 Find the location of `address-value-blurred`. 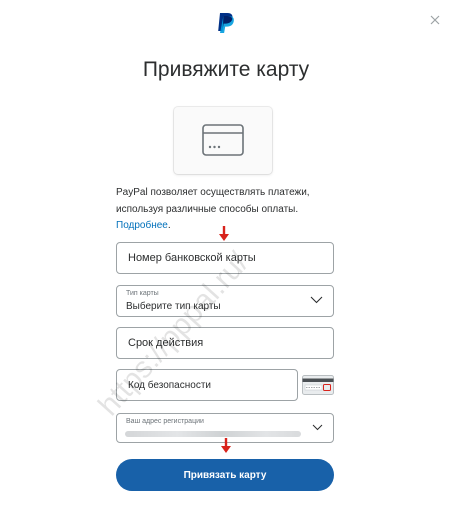

address-value-blurred is located at coordinates (213, 434).